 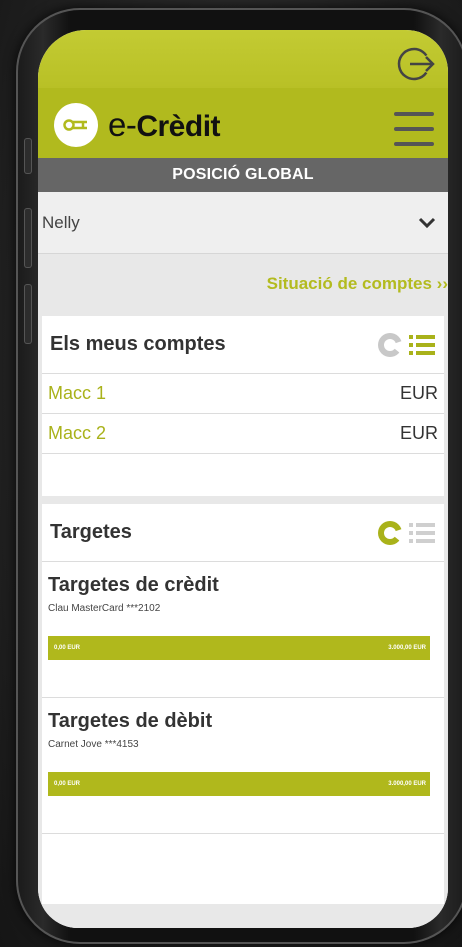 I want to click on debit-limit-bar: 0,00 EUR 3.000,00 EUR, so click(x=239, y=784).